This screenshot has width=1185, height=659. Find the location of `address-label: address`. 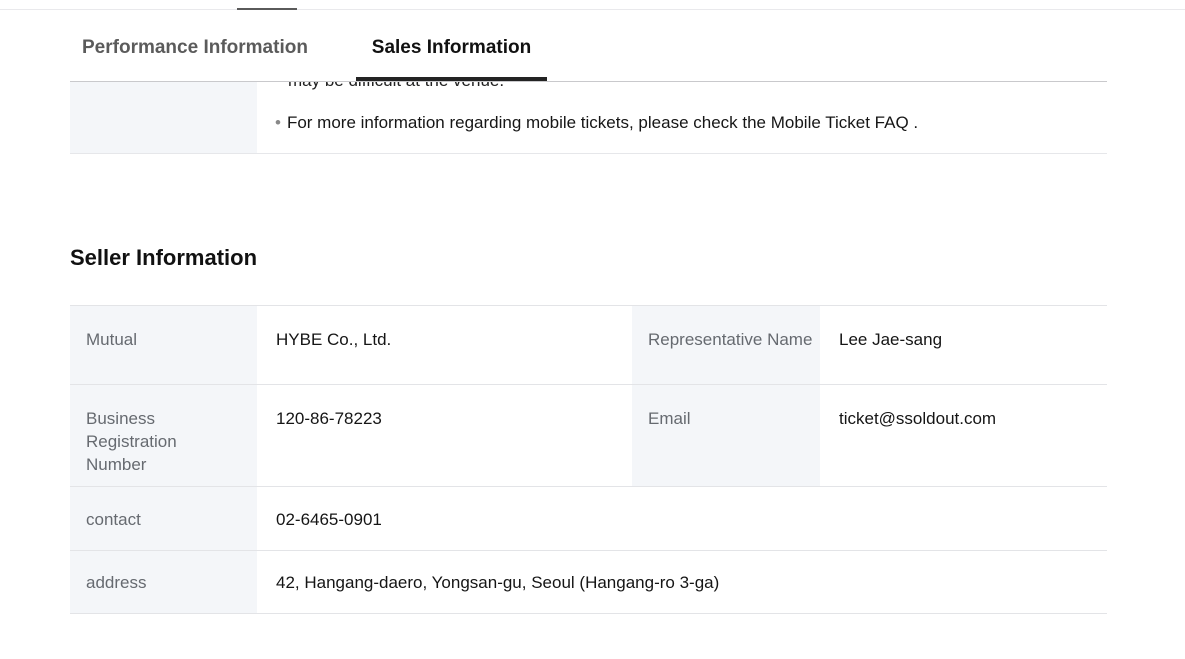

address-label: address is located at coordinates (163, 582).